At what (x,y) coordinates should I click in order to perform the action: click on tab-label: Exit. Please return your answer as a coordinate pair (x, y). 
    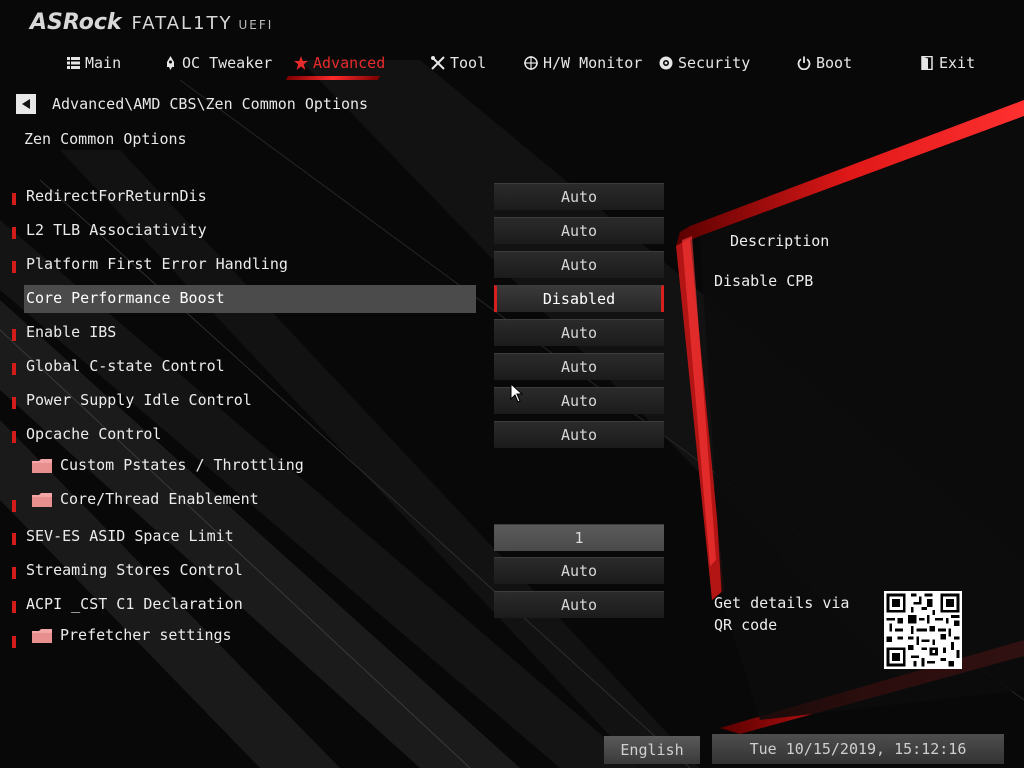
    Looking at the image, I should click on (957, 63).